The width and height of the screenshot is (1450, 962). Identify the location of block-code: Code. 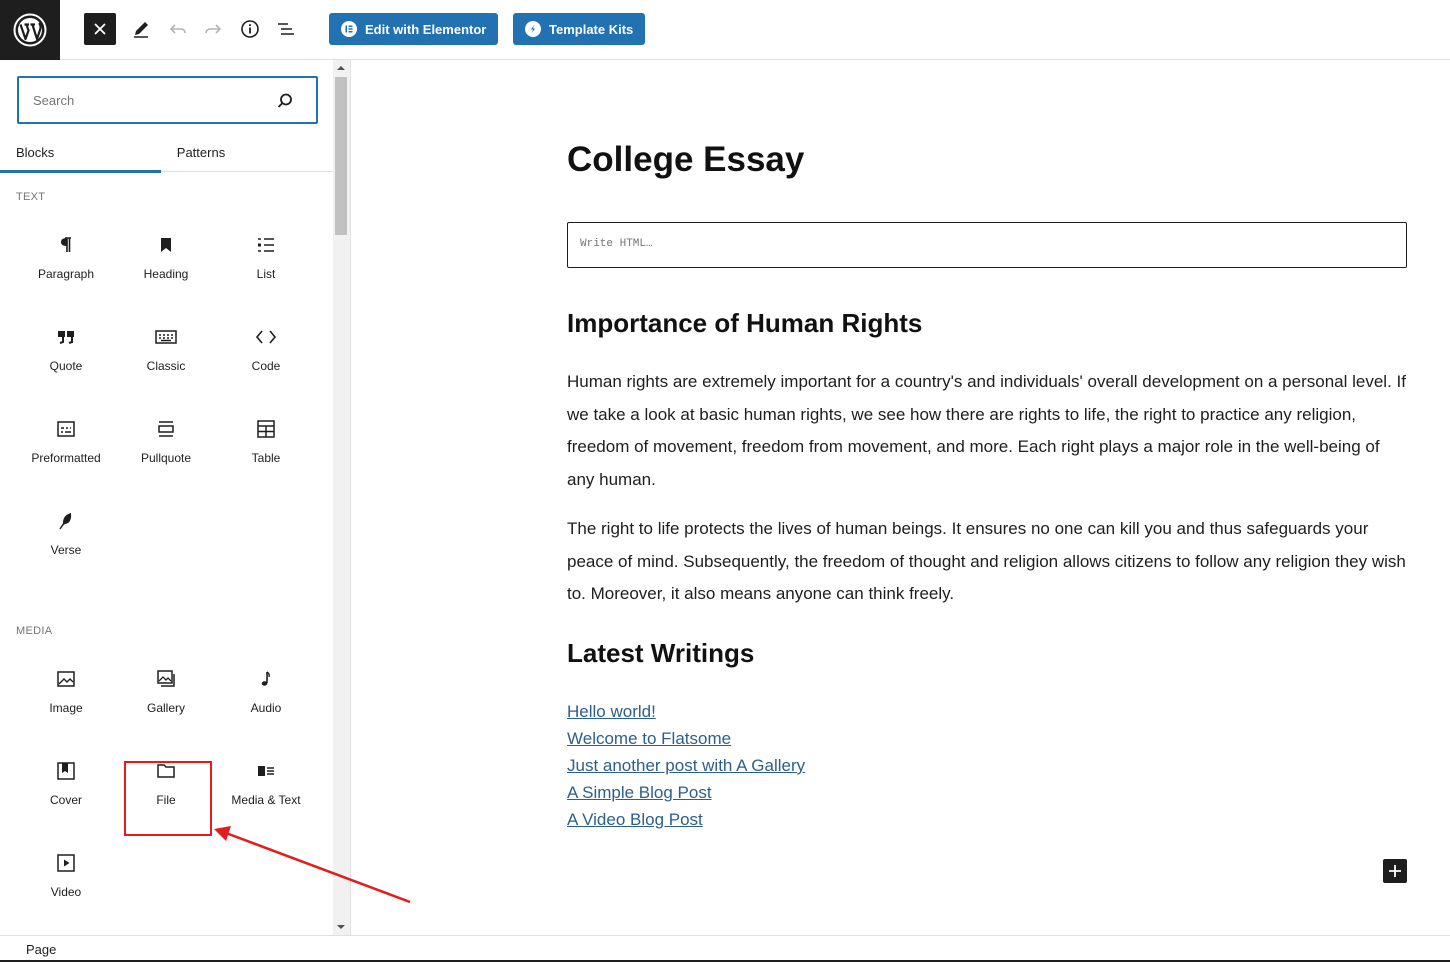
(266, 357).